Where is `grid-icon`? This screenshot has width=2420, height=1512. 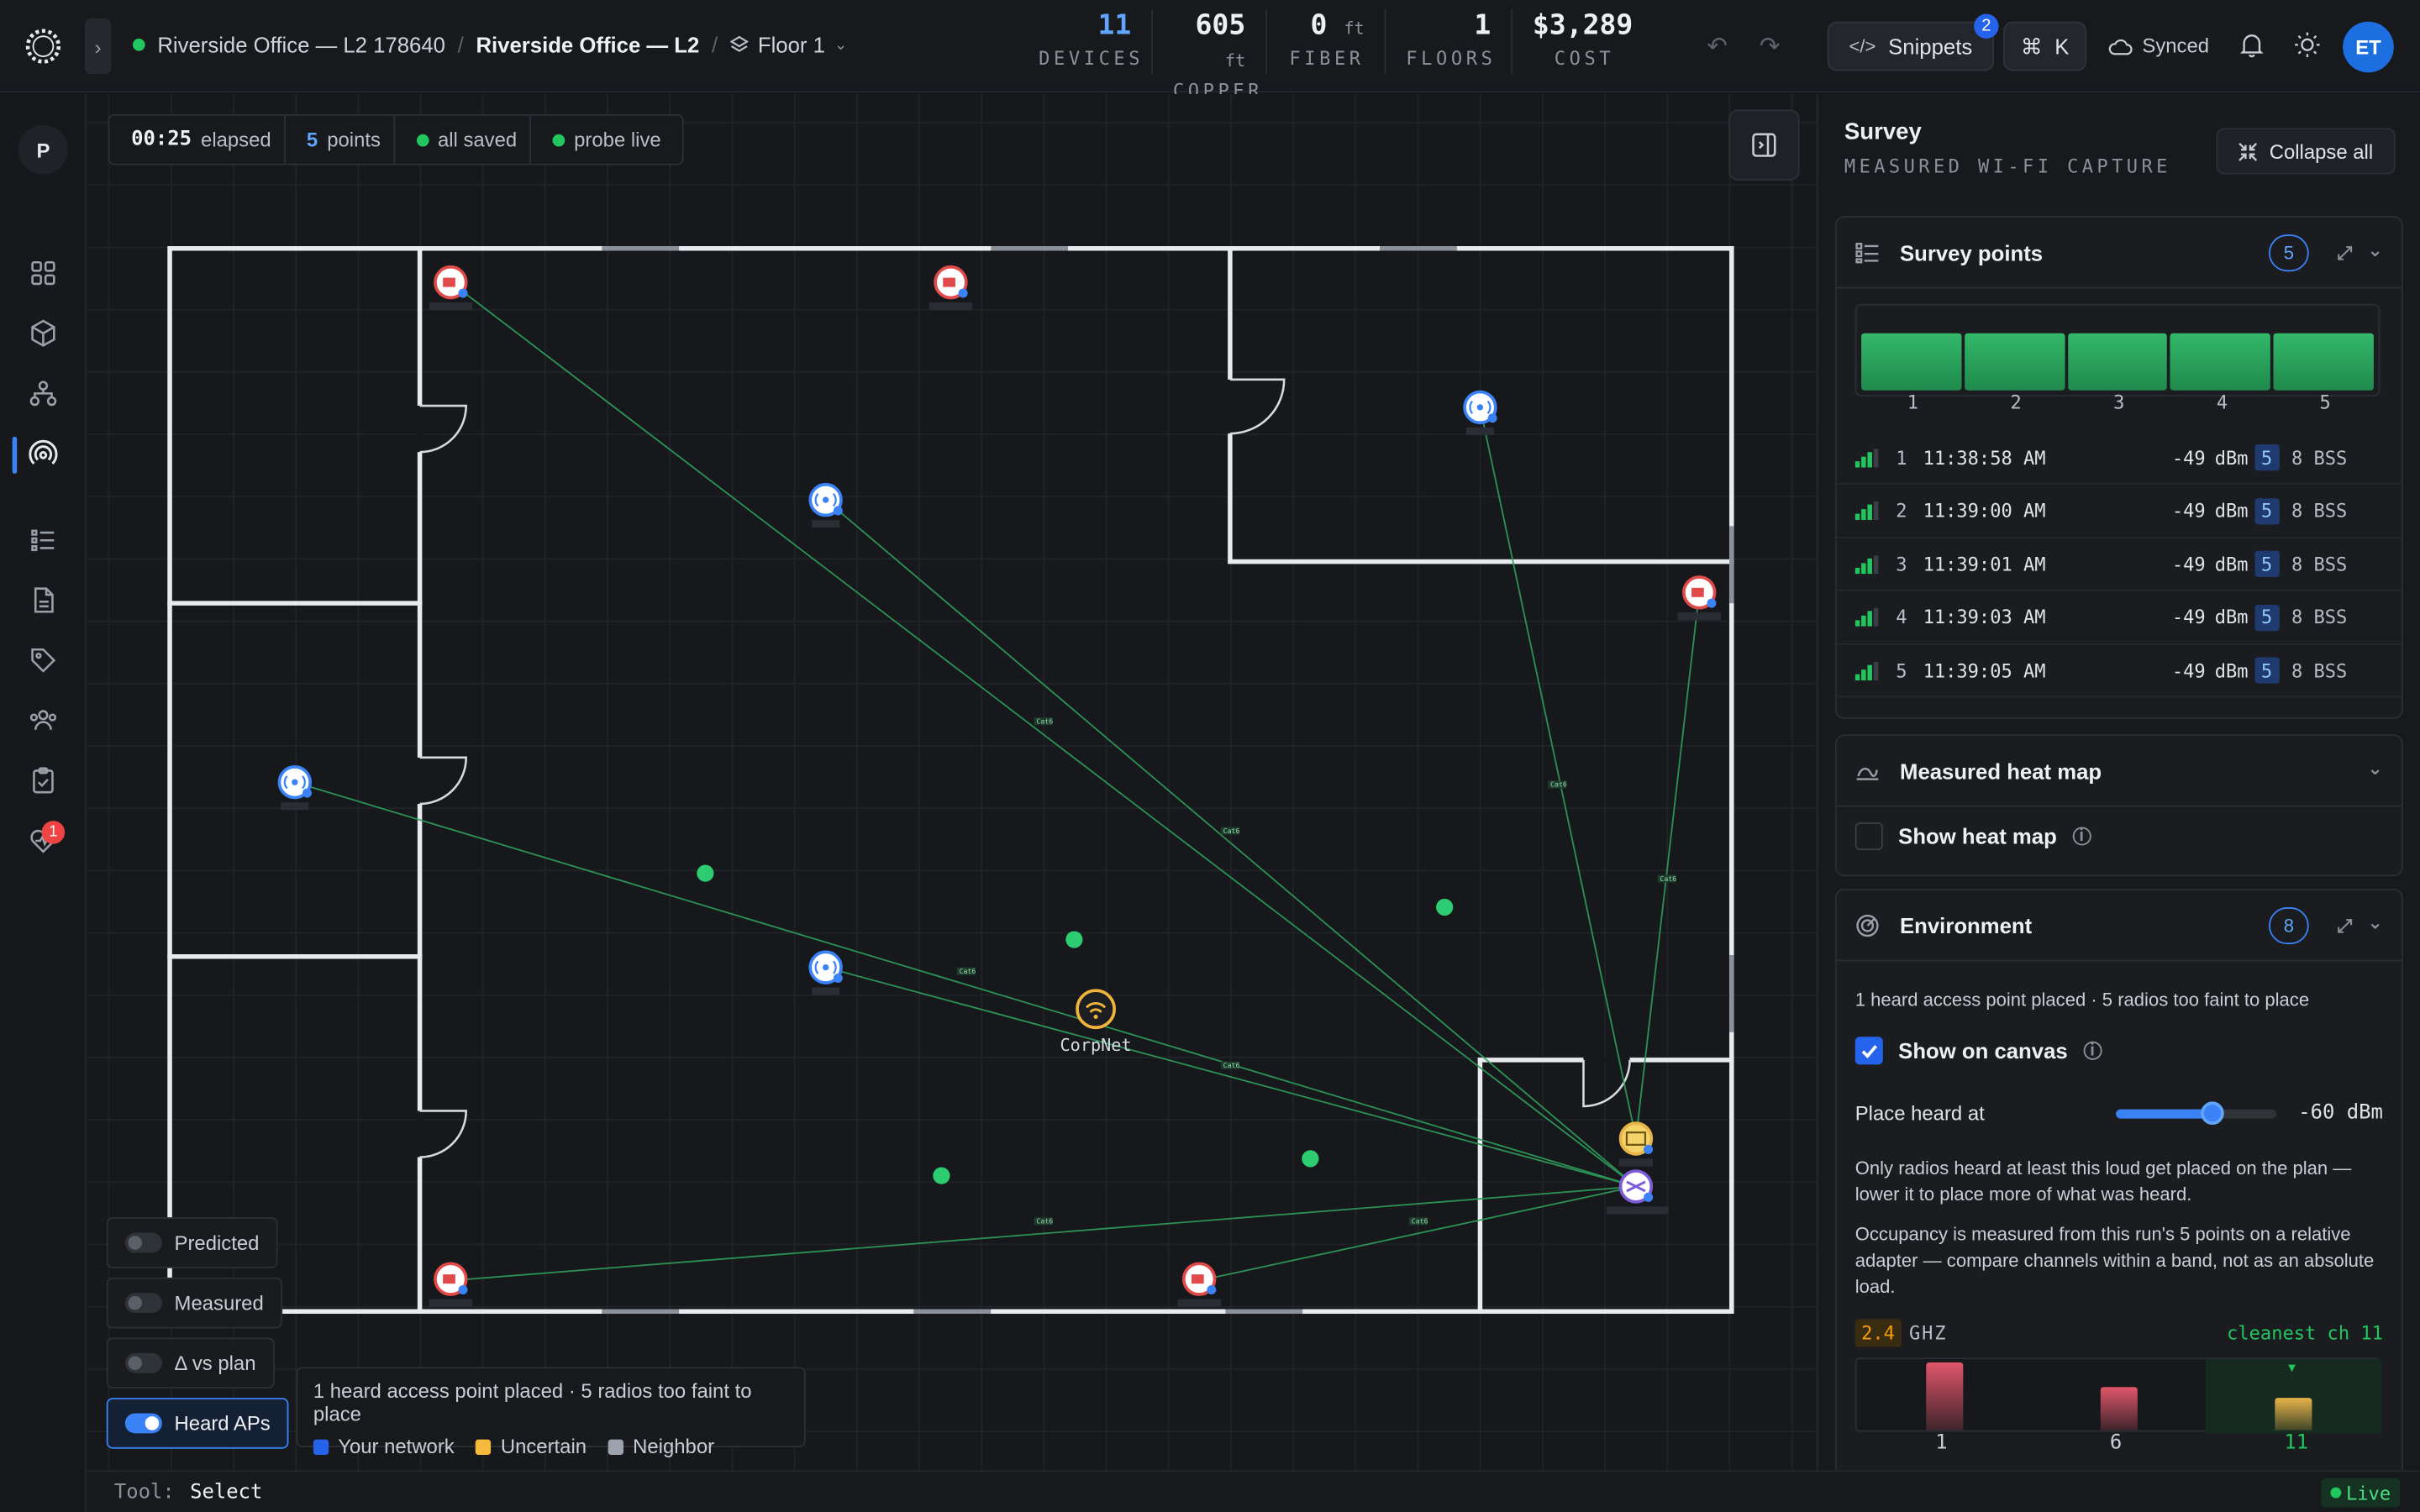
grid-icon is located at coordinates (43, 273).